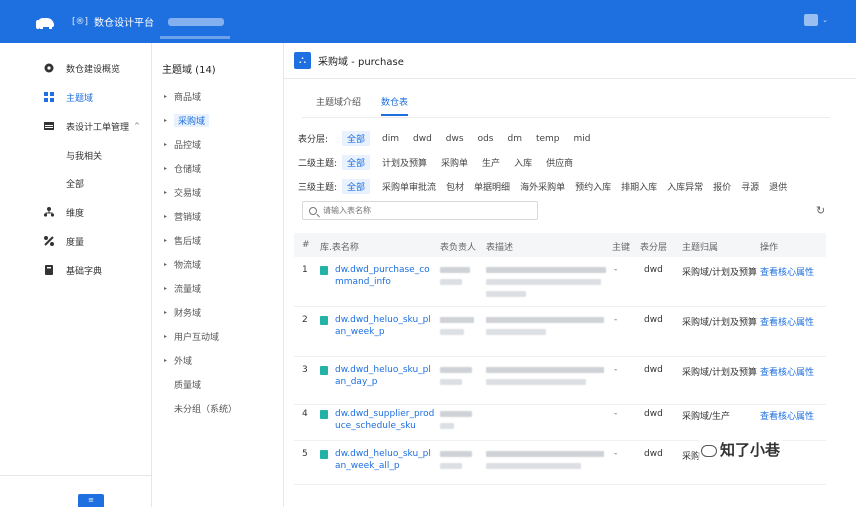  I want to click on nav-item-table-design: 表设计工单管理 ^, so click(76, 126).